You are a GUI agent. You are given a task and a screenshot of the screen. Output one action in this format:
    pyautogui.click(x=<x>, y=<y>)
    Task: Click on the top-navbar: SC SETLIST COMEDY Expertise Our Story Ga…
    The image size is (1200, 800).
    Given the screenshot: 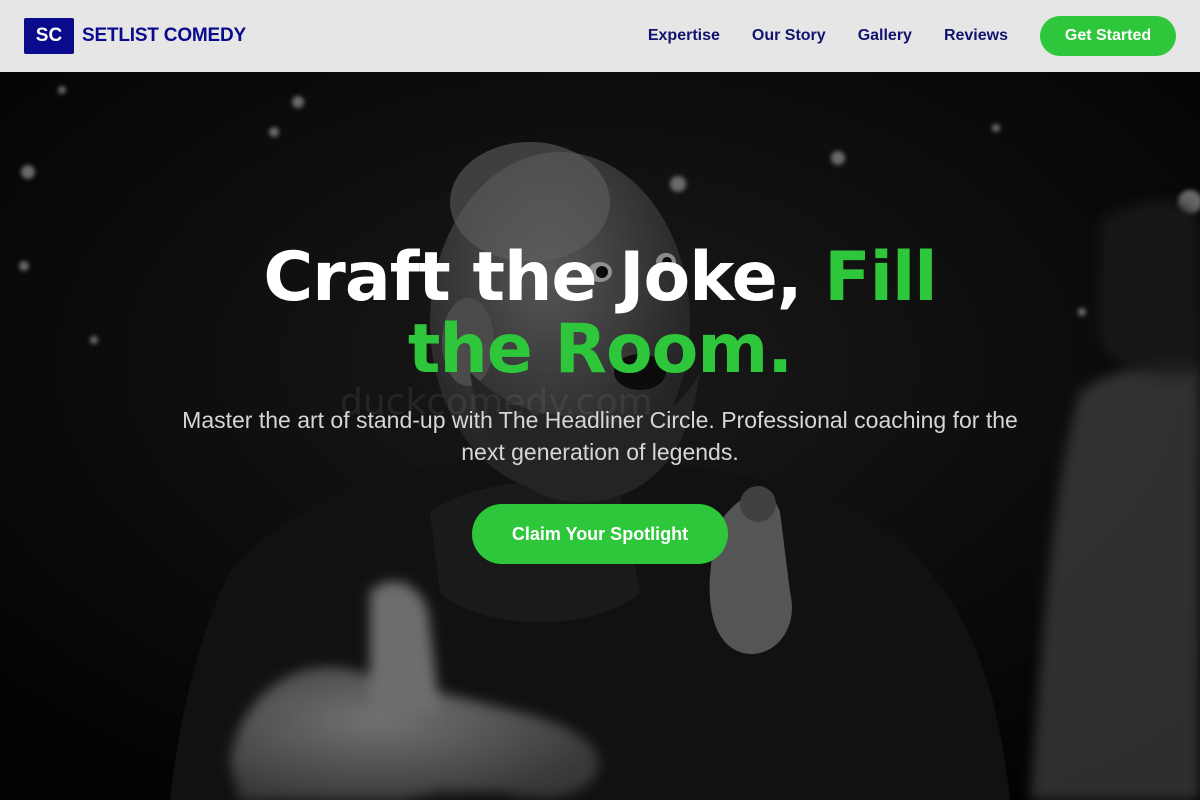 What is the action you would take?
    pyautogui.click(x=600, y=36)
    